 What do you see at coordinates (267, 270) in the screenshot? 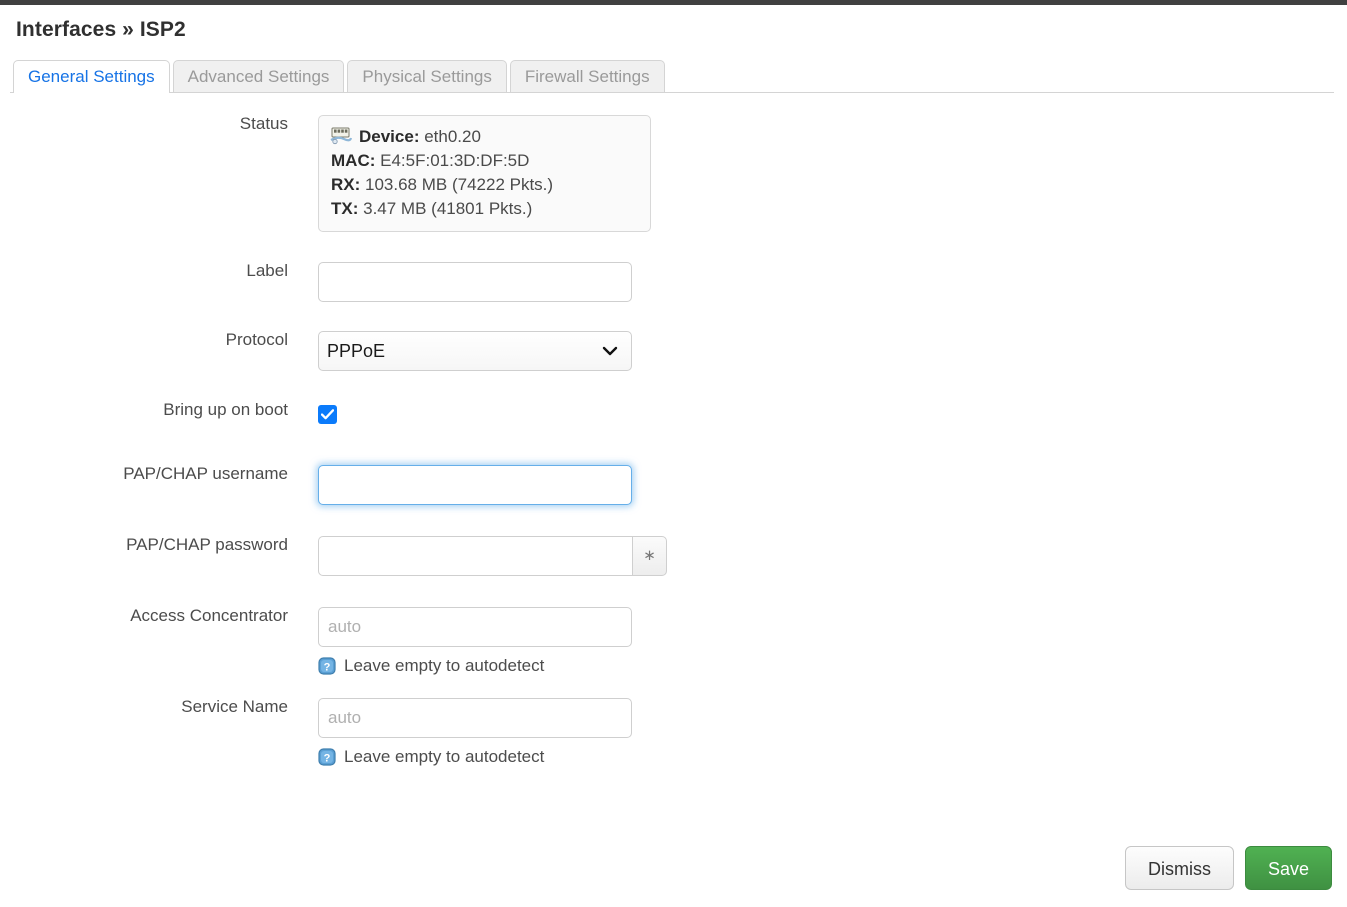
I see `label-field-label: Label` at bounding box center [267, 270].